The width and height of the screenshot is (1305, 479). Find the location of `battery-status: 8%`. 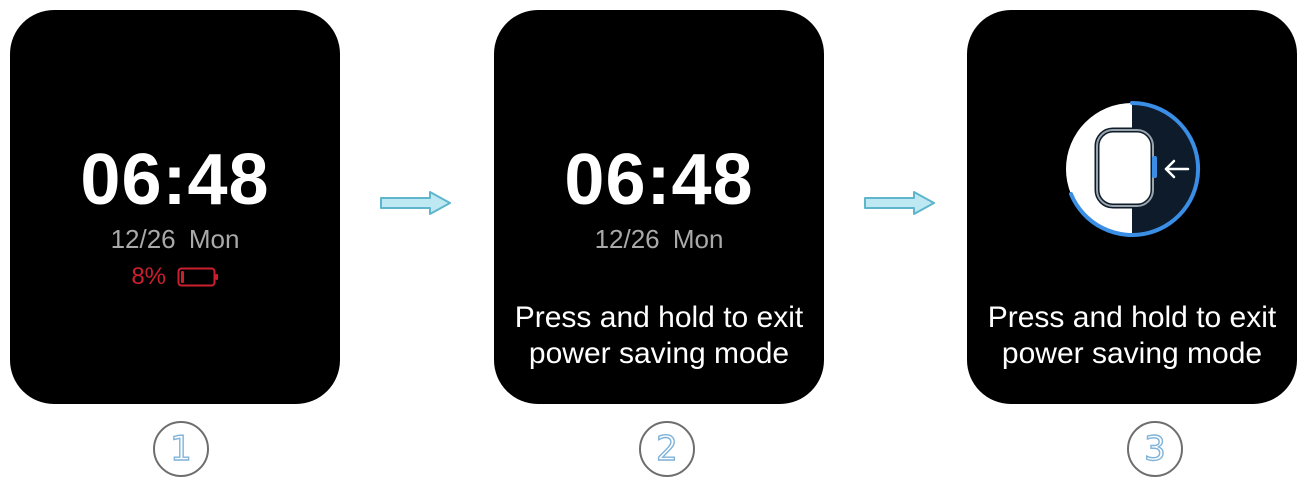

battery-status: 8% is located at coordinates (175, 276).